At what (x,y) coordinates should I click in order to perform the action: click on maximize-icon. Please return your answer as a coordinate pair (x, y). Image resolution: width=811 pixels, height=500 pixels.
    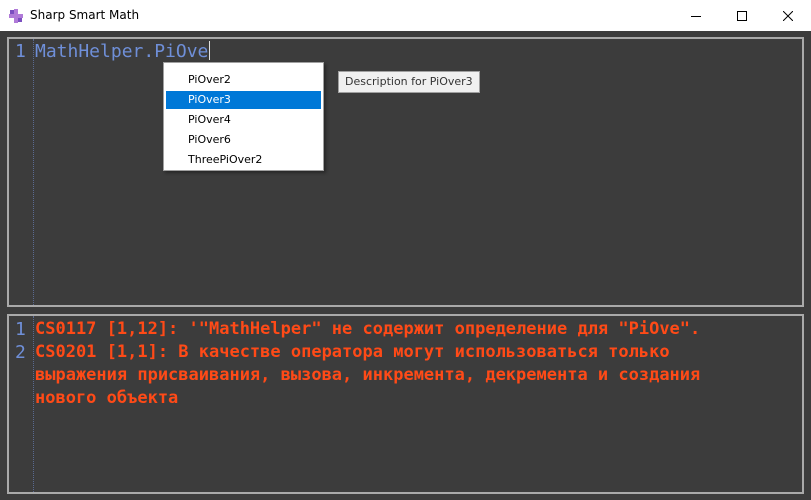
    Looking at the image, I should click on (742, 15).